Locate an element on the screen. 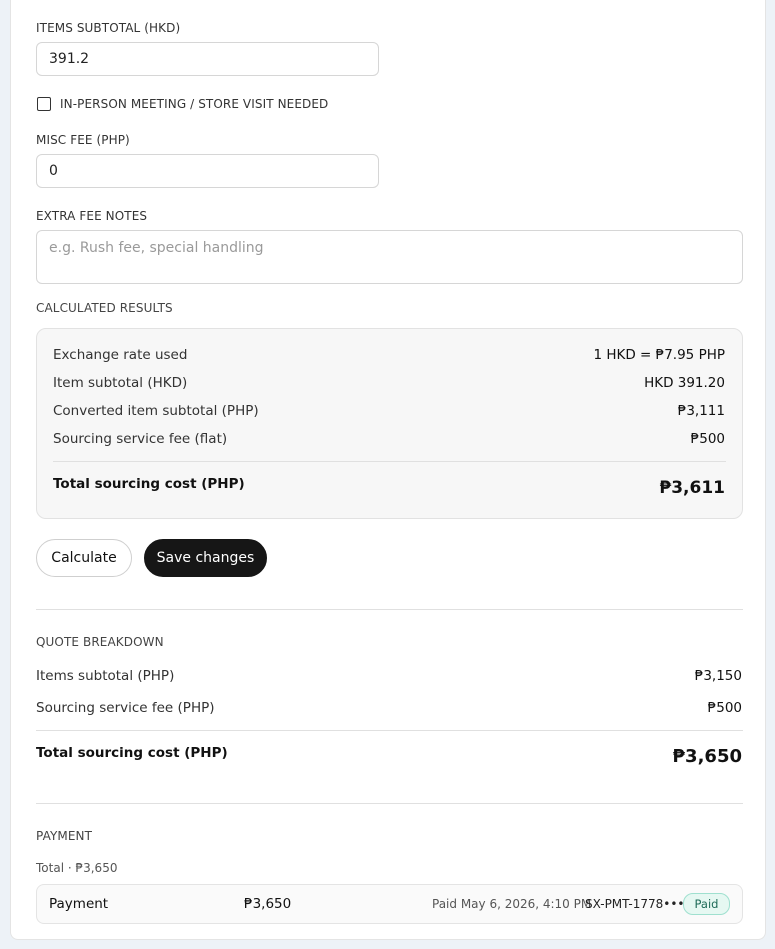 This screenshot has width=775, height=949. quote-divider is located at coordinates (389, 730).